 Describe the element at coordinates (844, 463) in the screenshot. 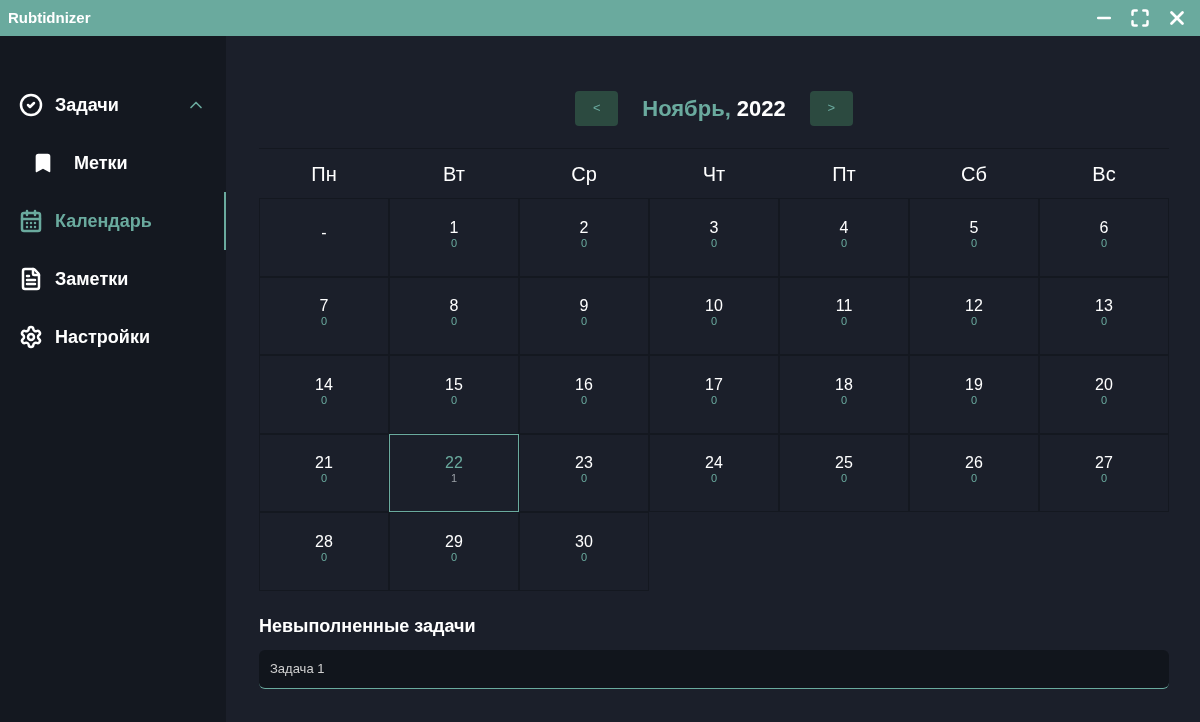

I see `day-number: 25` at that location.